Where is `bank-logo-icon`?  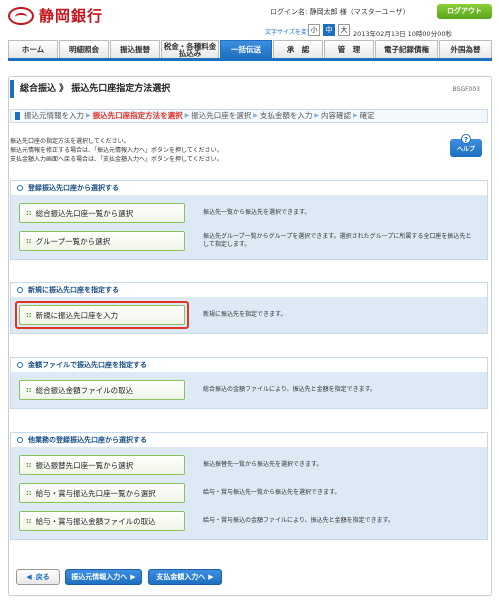 bank-logo-icon is located at coordinates (21, 15).